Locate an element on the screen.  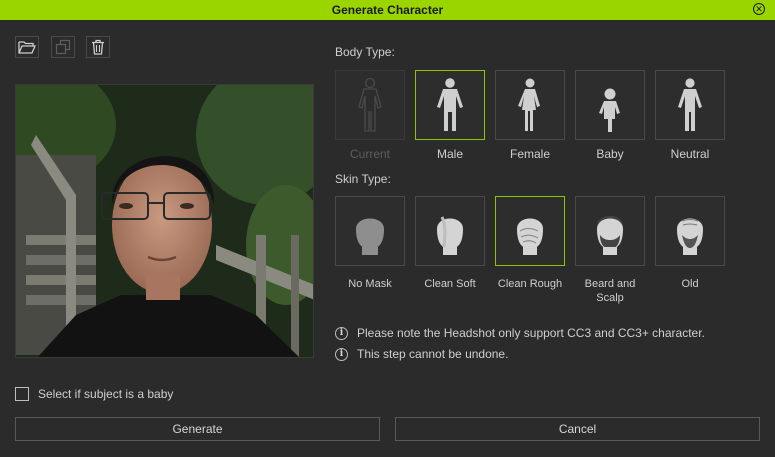
body-option-baby is located at coordinates (610, 105).